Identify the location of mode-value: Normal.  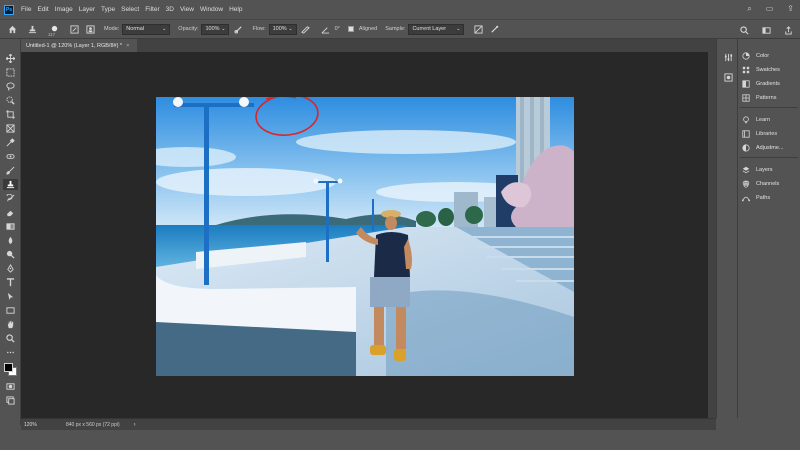
(135, 29).